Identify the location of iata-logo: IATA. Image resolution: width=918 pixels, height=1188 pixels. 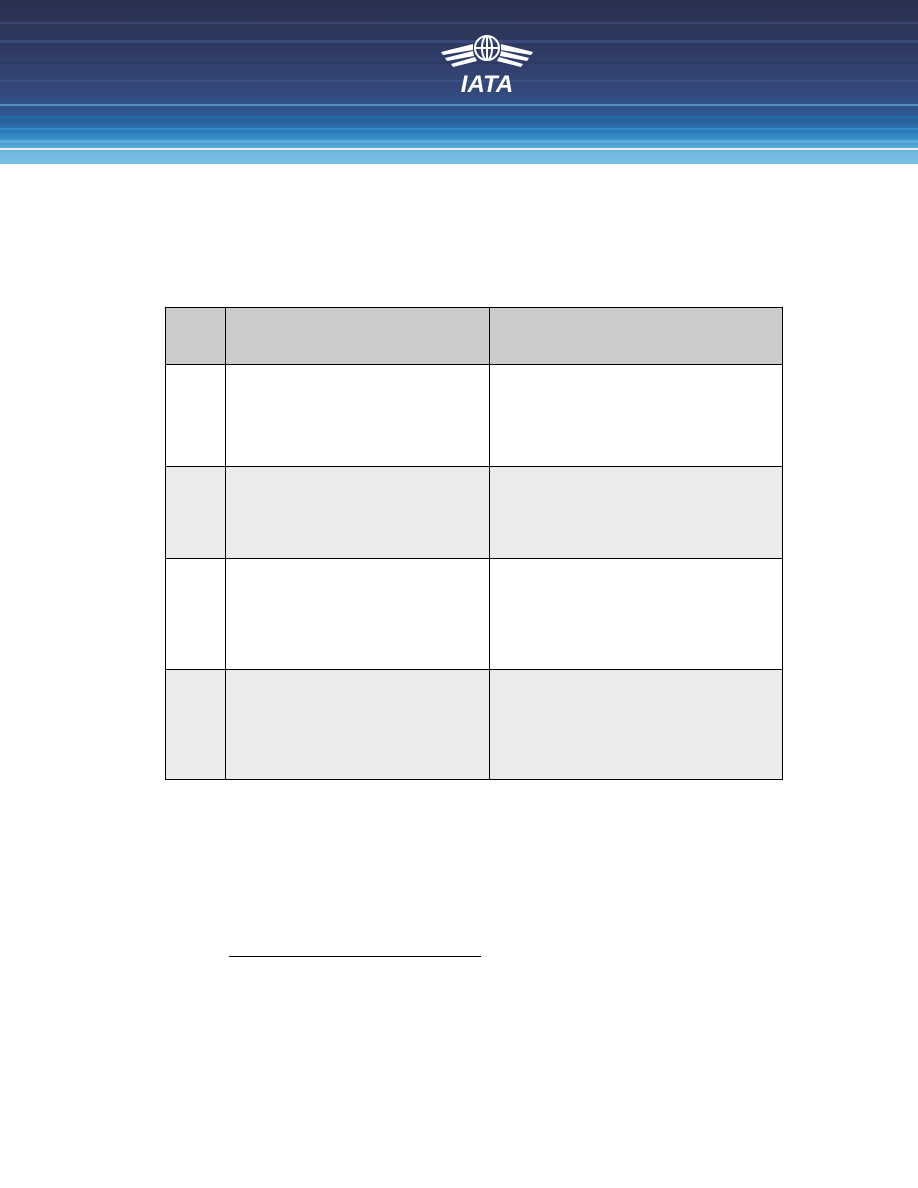
(487, 66).